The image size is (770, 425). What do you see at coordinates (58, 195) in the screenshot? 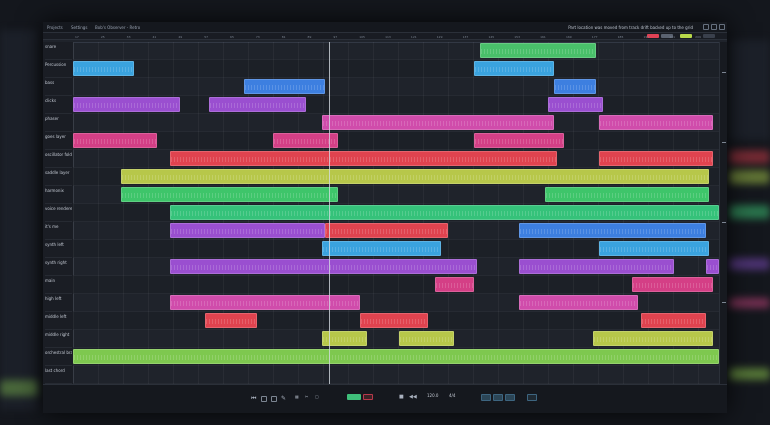
I see `track-name: harmonix` at bounding box center [58, 195].